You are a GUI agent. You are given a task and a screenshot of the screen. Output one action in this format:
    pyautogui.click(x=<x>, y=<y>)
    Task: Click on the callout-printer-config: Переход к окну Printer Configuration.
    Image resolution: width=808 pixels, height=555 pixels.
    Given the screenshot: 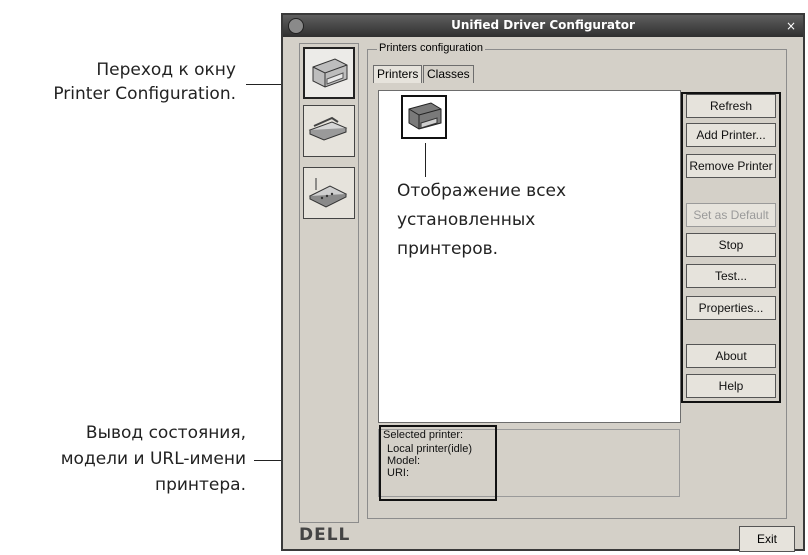 What is the action you would take?
    pyautogui.click(x=118, y=82)
    